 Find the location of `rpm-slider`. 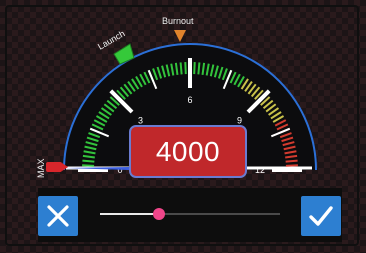

rpm-slider is located at coordinates (190, 214).